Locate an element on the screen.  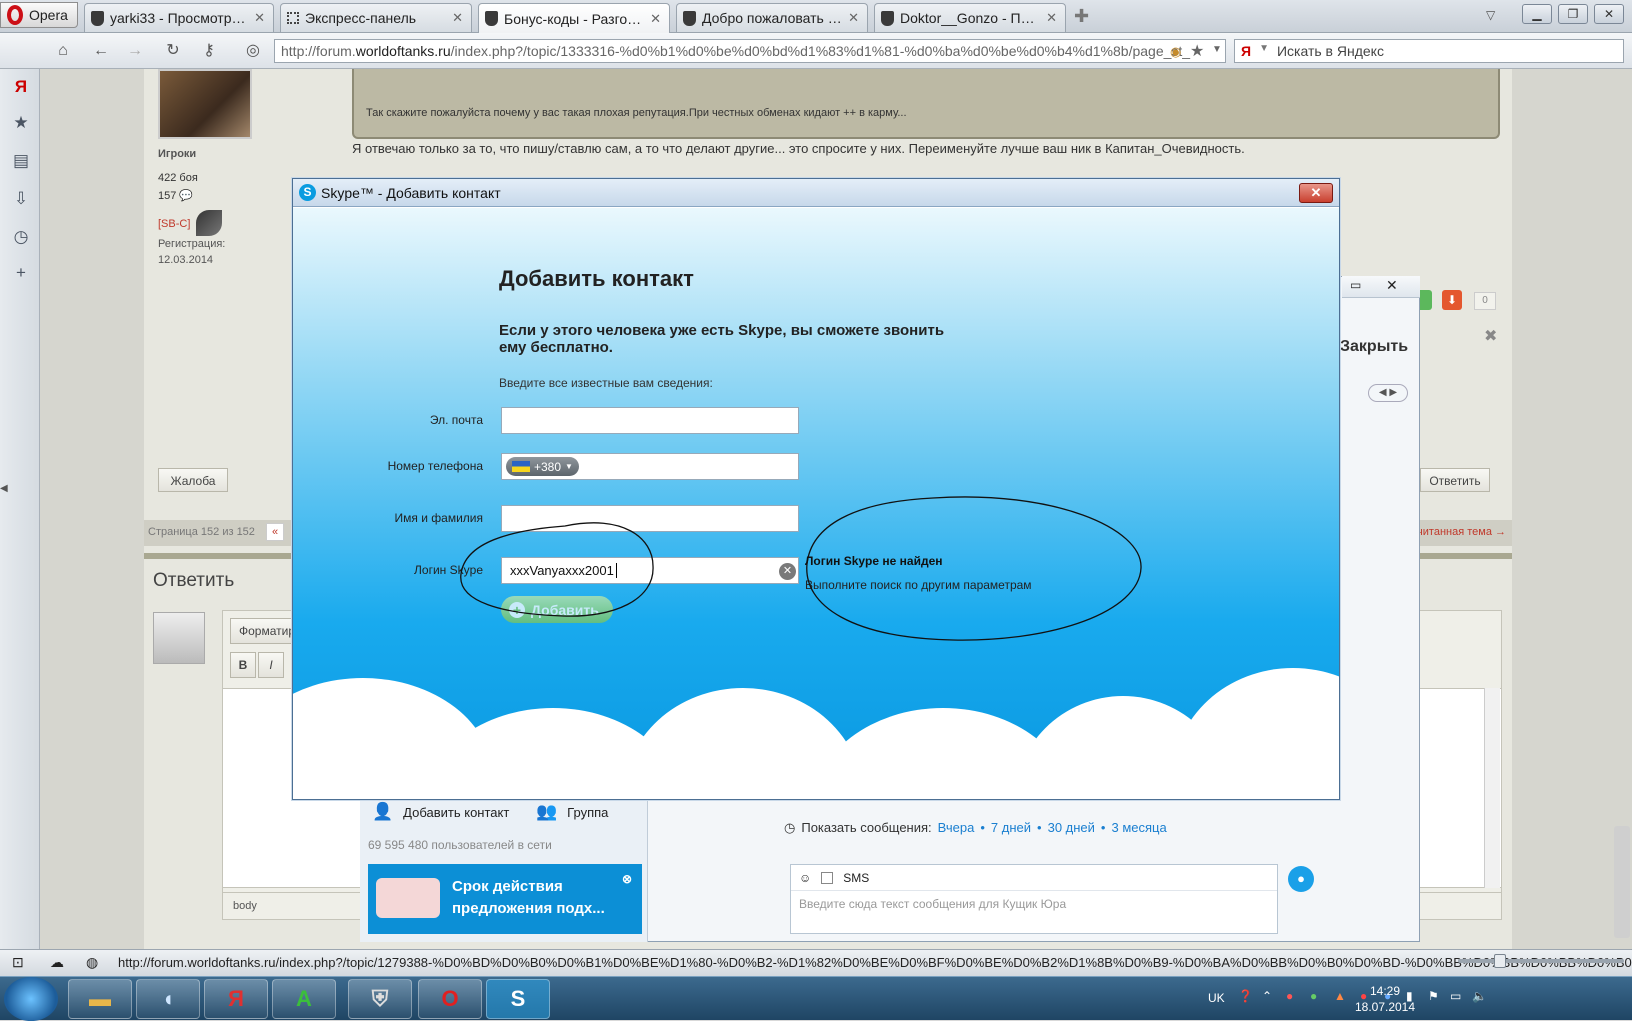
media-player-taskbar-icon: ◖ is located at coordinates (168, 999).